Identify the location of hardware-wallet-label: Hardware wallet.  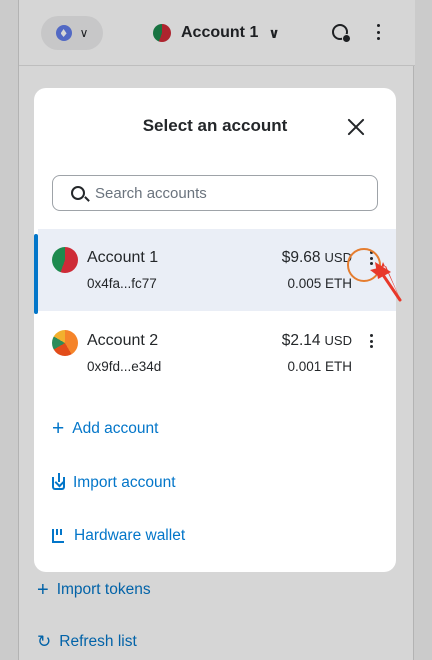
(130, 535).